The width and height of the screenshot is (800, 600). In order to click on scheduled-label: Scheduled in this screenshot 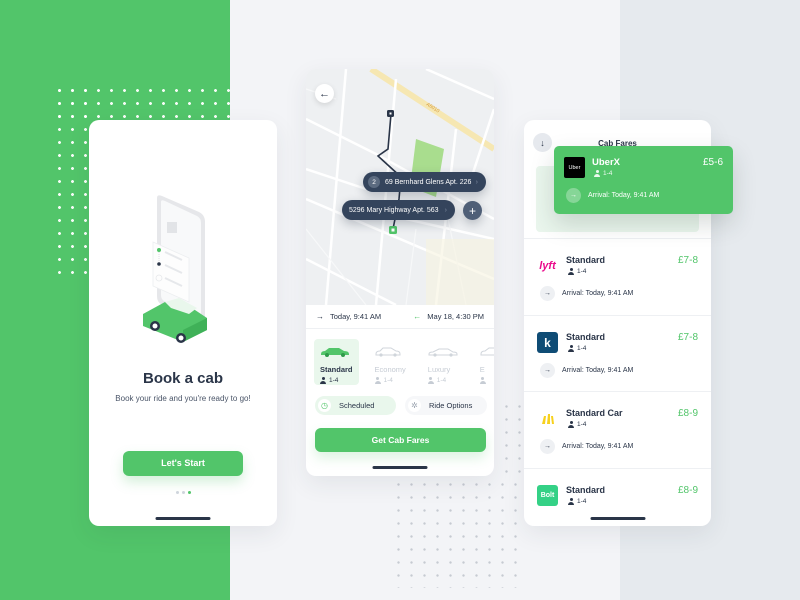, I will do `click(357, 405)`.